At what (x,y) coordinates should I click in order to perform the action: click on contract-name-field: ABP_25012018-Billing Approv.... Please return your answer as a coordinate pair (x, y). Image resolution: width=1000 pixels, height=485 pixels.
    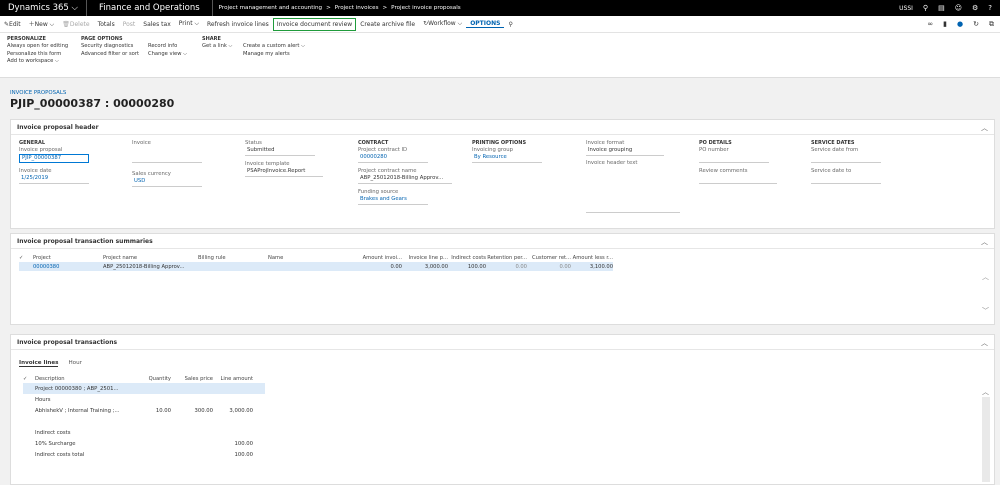
    Looking at the image, I should click on (405, 179).